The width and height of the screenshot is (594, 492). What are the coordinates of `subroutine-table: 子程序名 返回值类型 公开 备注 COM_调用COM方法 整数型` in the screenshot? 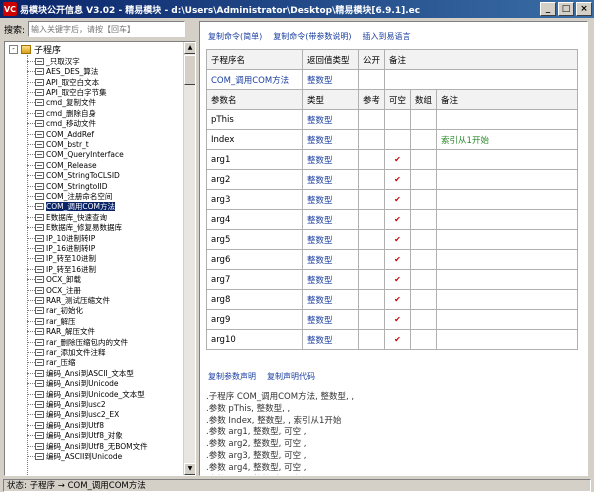 It's located at (392, 69).